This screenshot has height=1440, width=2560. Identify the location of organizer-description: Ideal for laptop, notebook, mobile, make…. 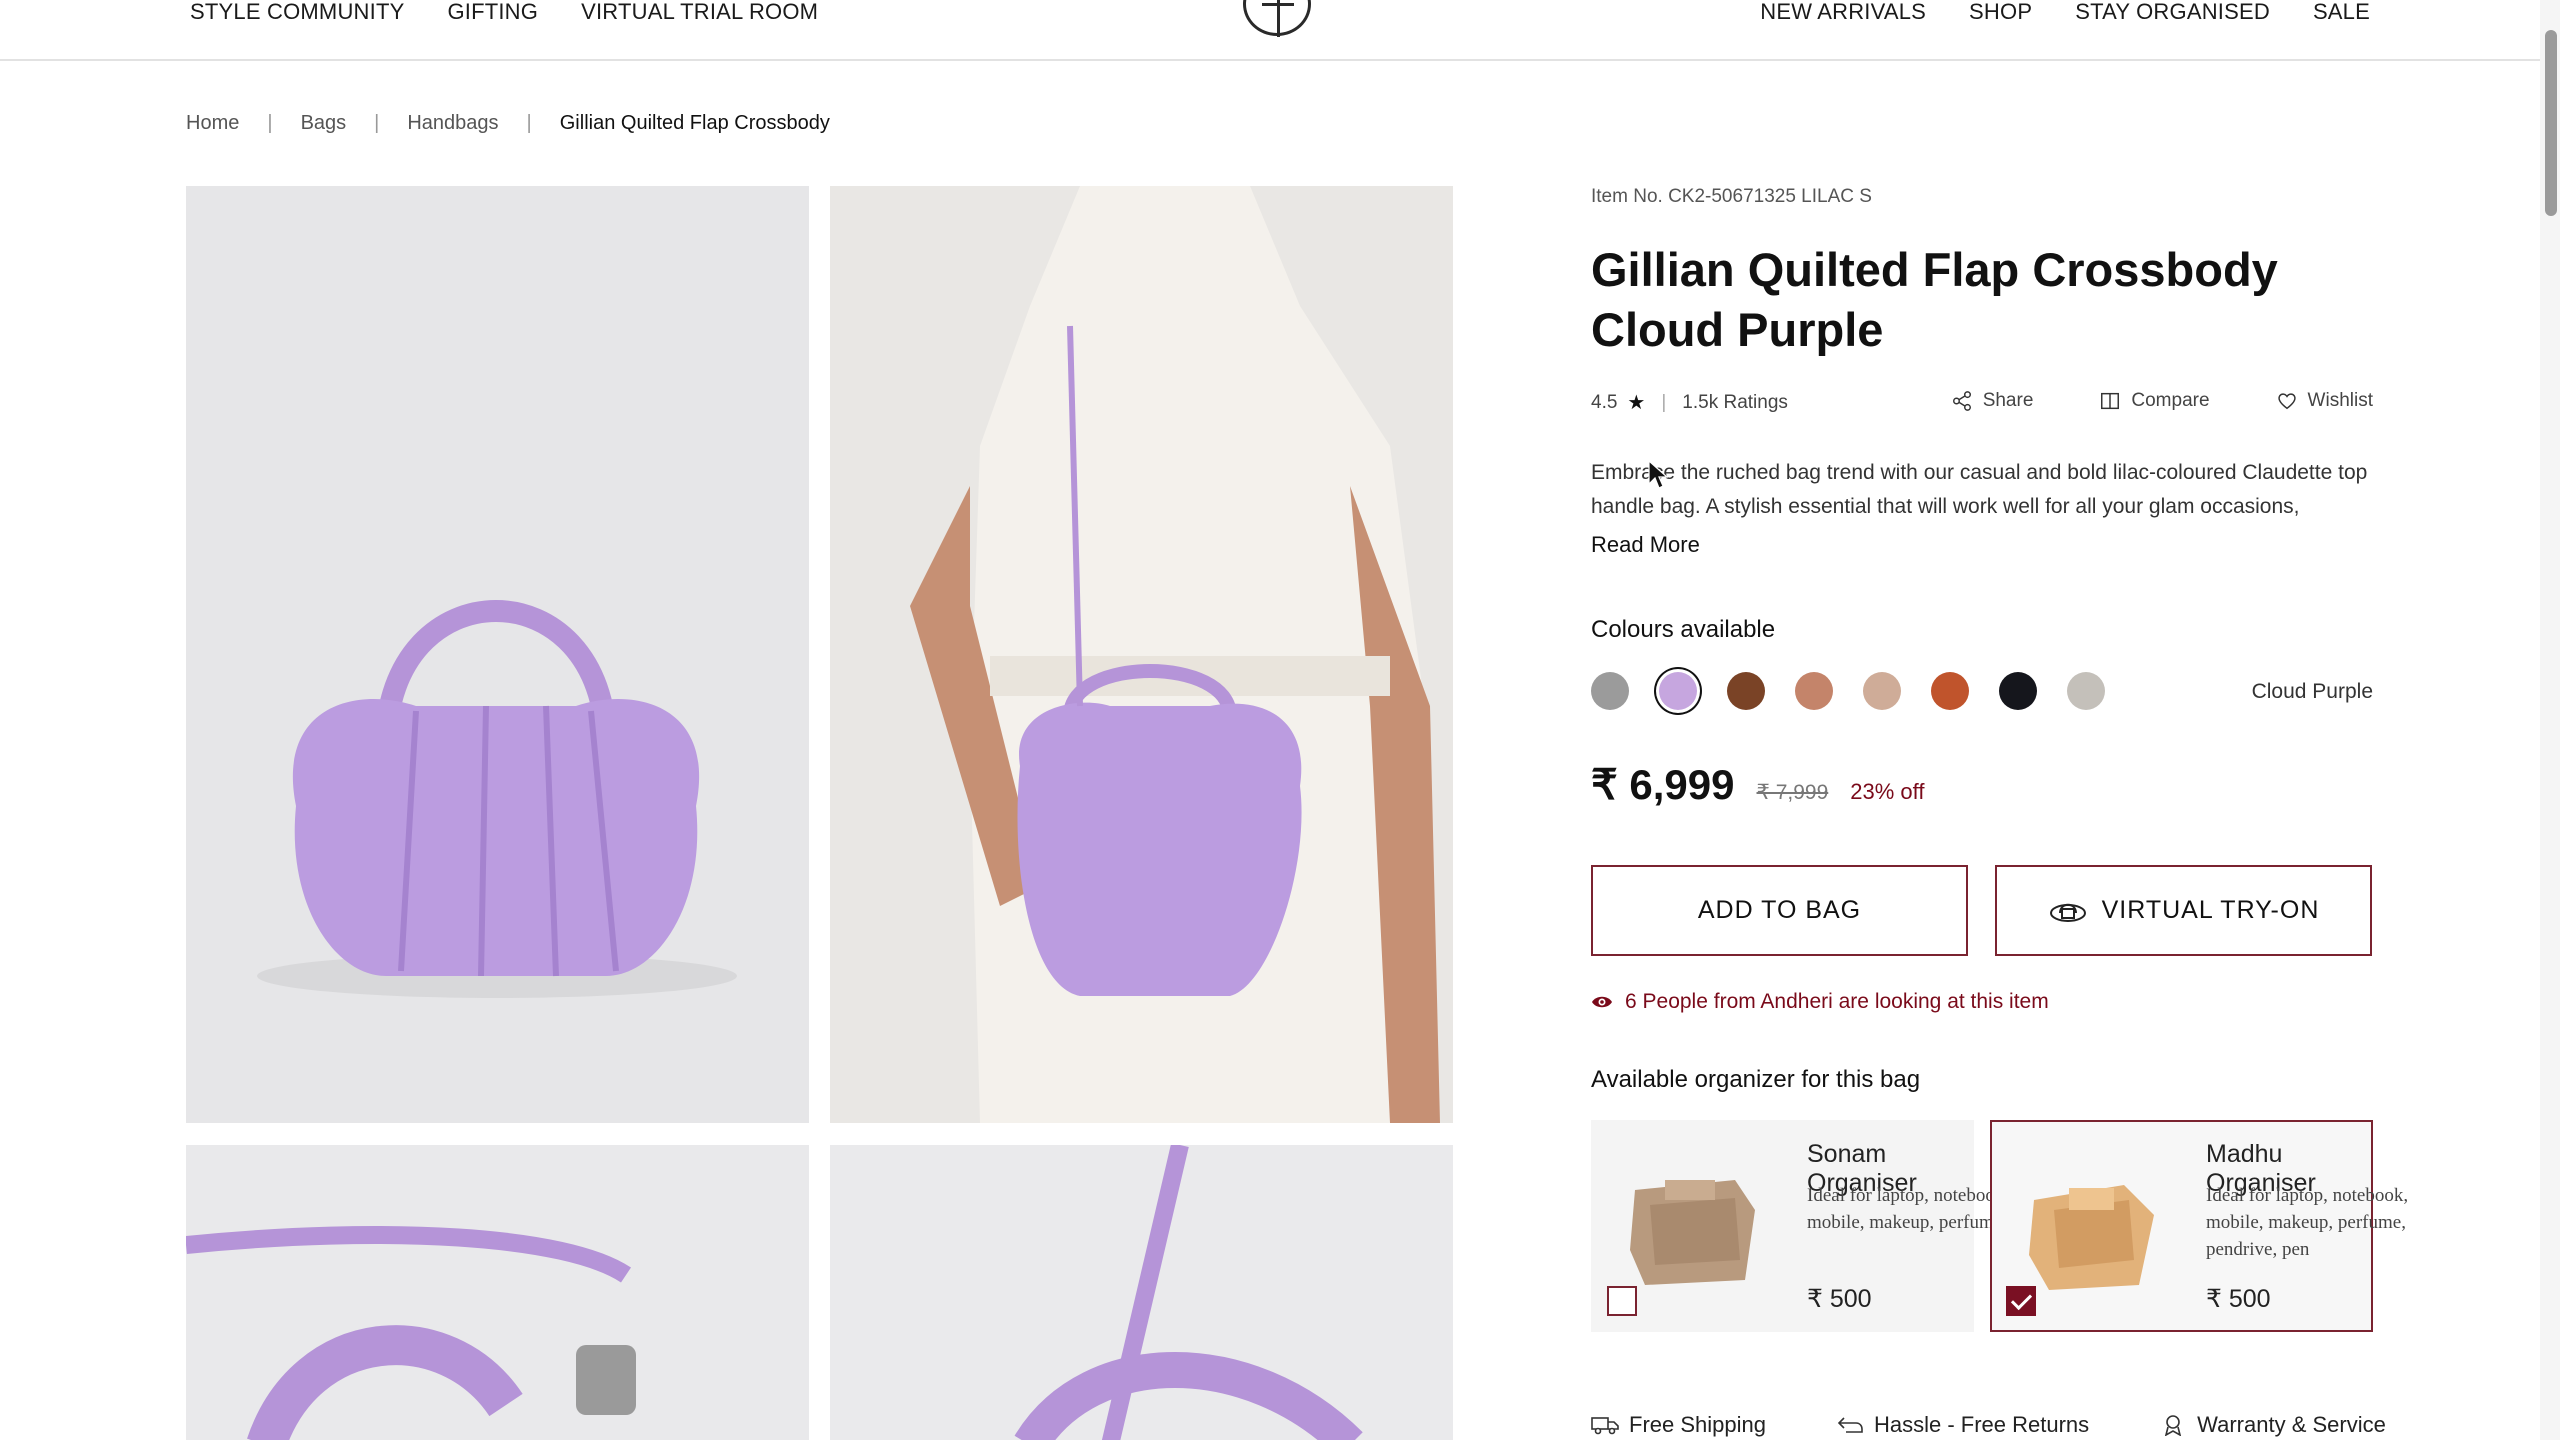
(2307, 1222).